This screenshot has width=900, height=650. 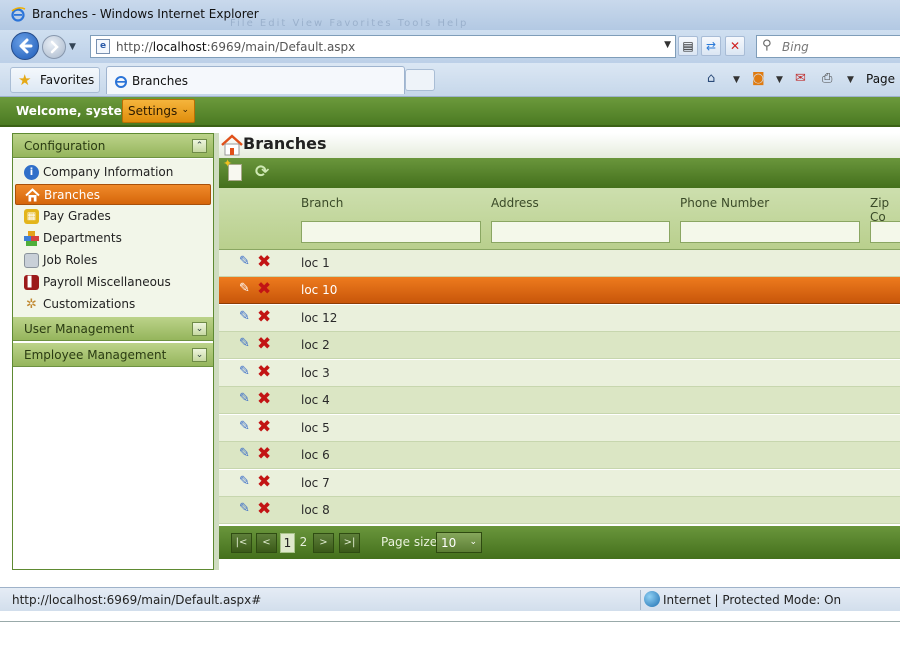 I want to click on grid-header: Branch Address Phone Number Zip Co, so click(x=559, y=219).